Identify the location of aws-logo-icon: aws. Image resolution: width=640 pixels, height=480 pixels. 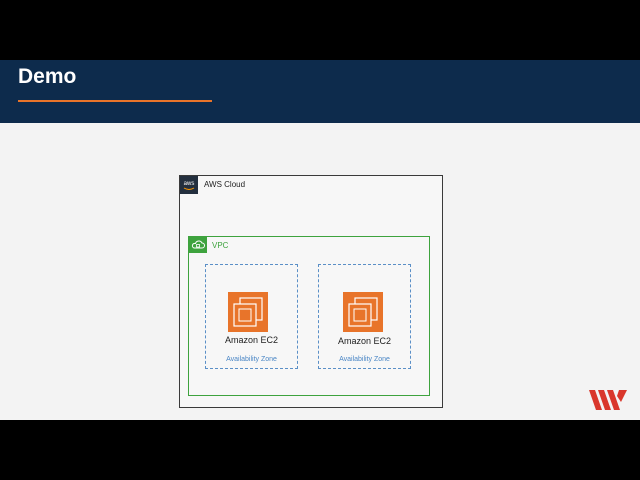
(189, 185).